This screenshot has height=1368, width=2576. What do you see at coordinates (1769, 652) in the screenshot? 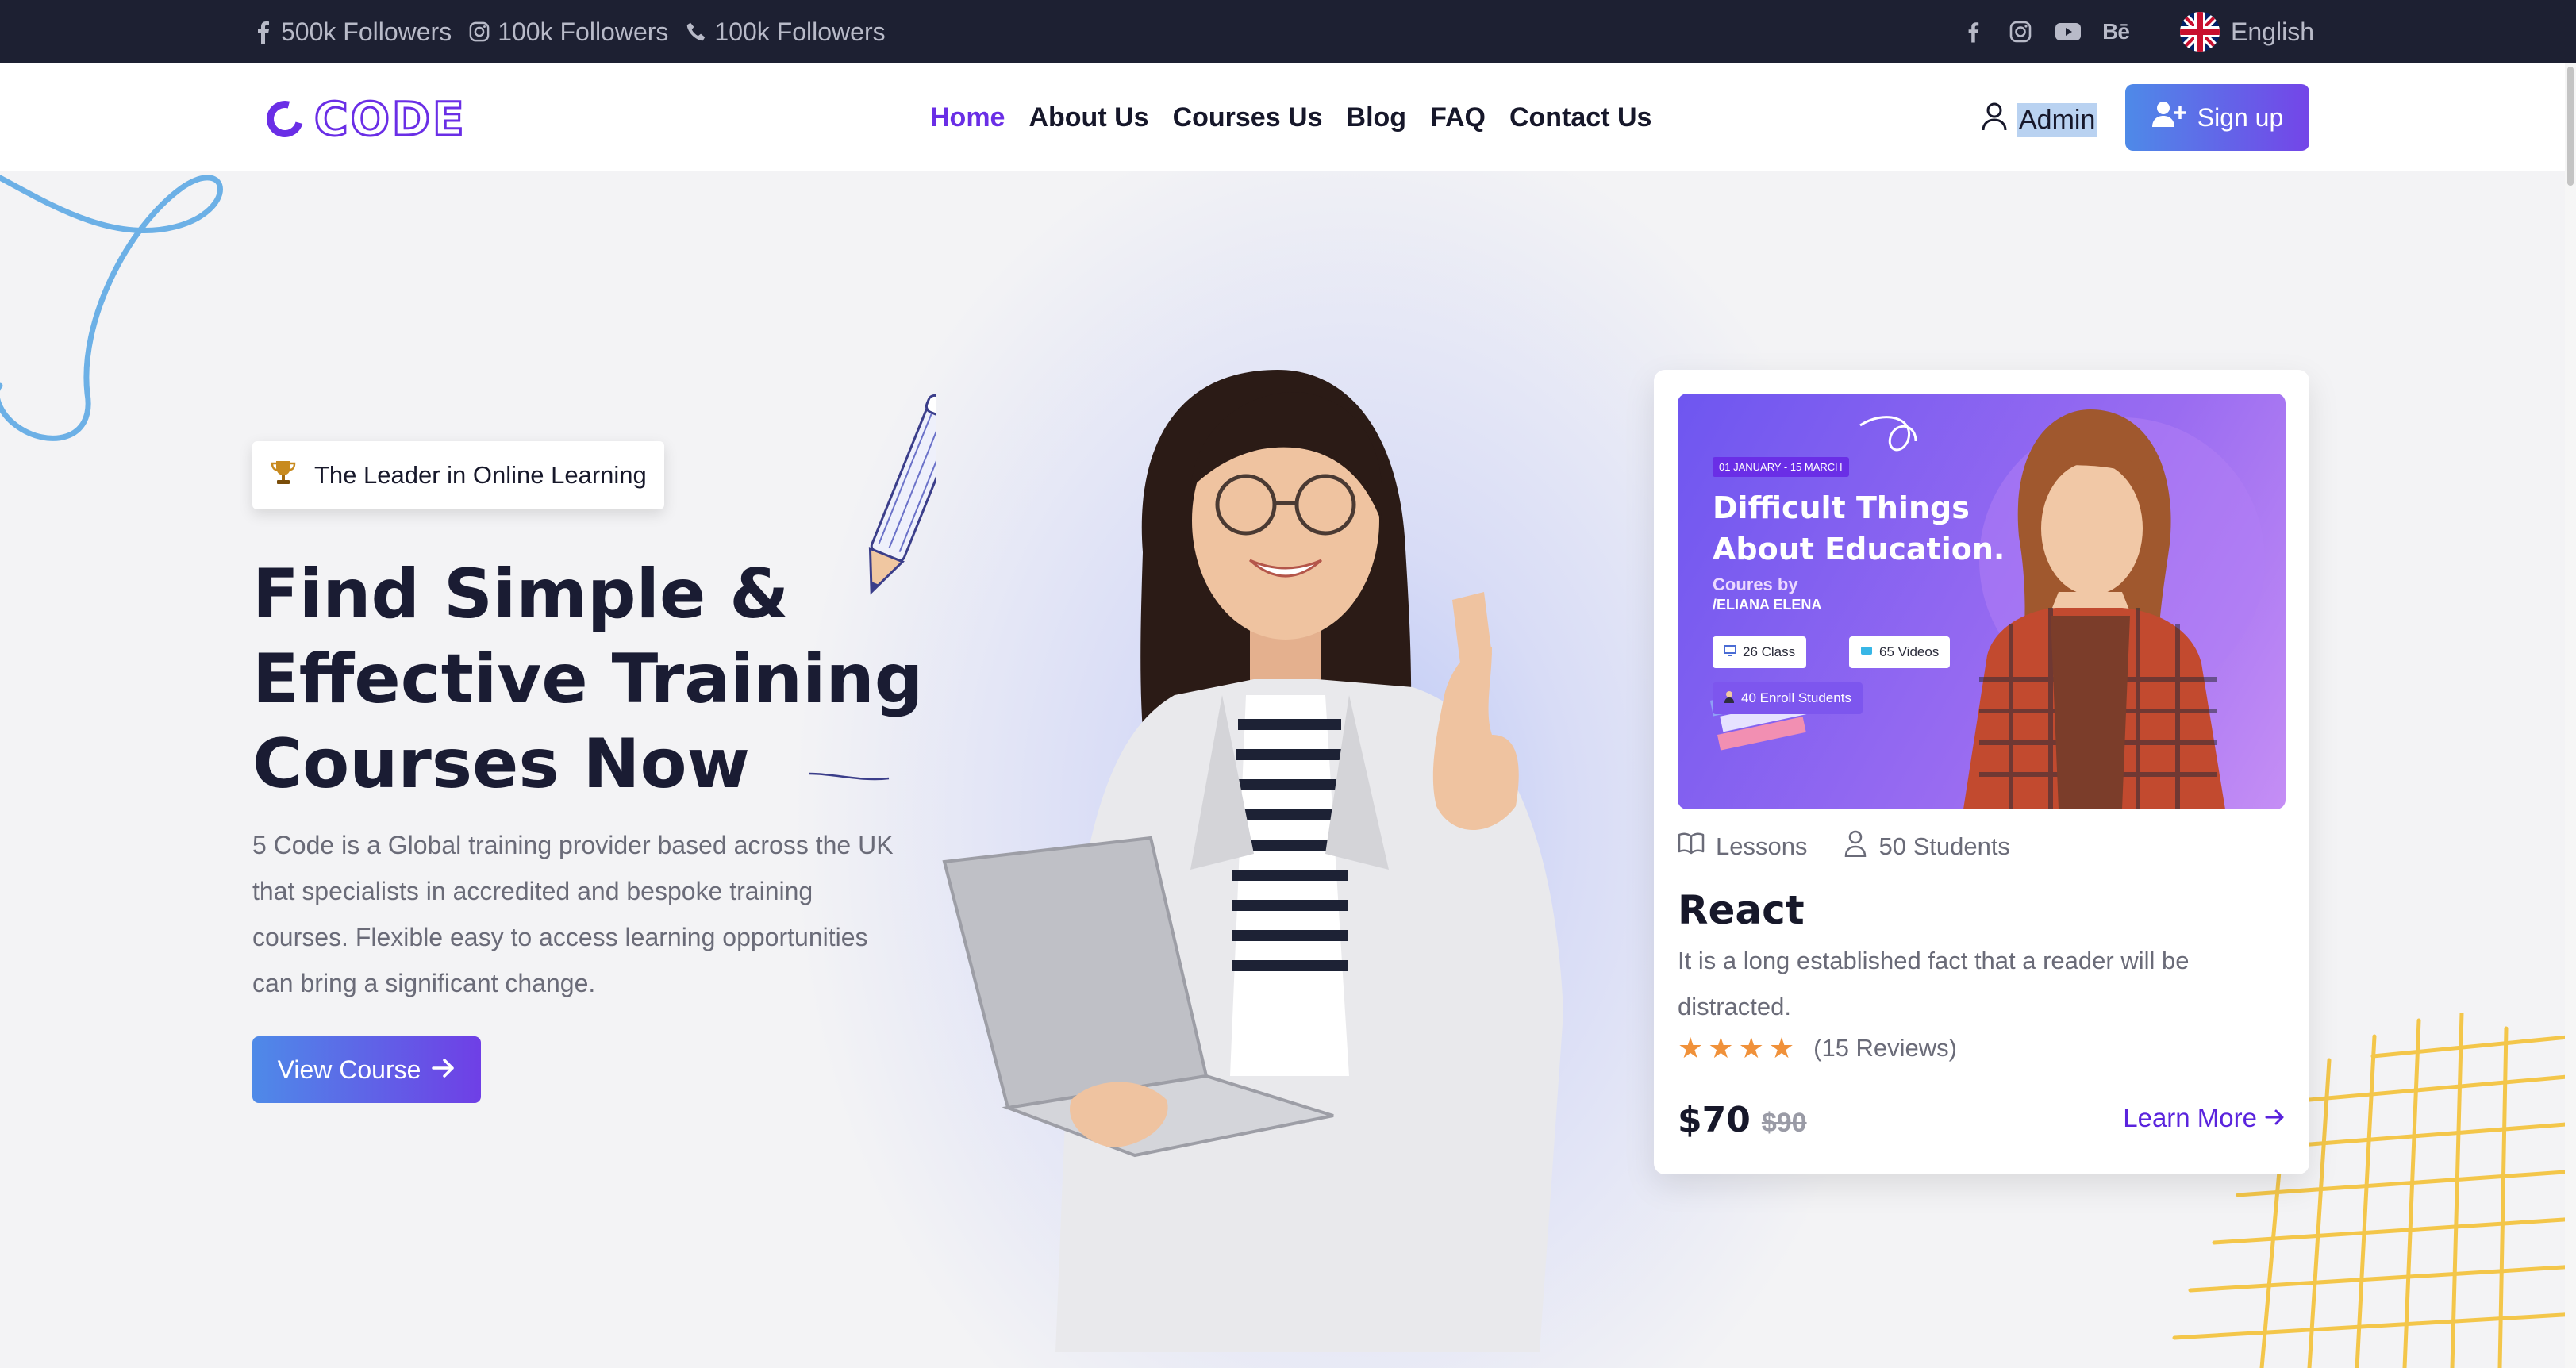
I see `thumbnail-chip-class-label: 26 Class` at bounding box center [1769, 652].